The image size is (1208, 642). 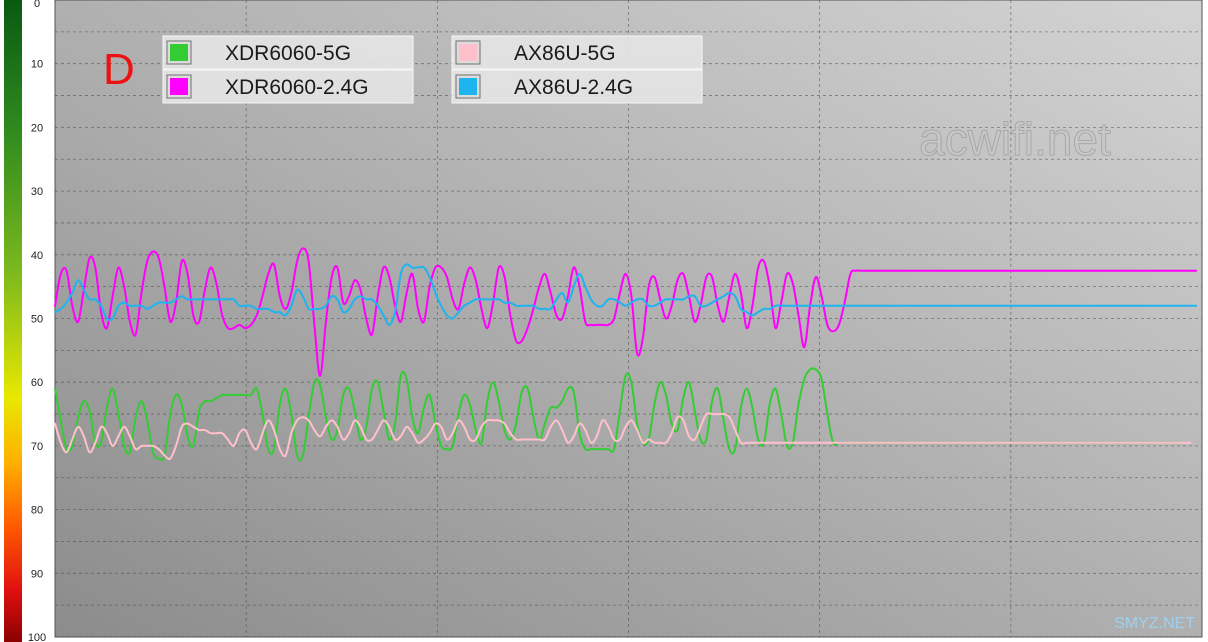 What do you see at coordinates (288, 53) in the screenshot?
I see `legend-label: XDR6060-5G` at bounding box center [288, 53].